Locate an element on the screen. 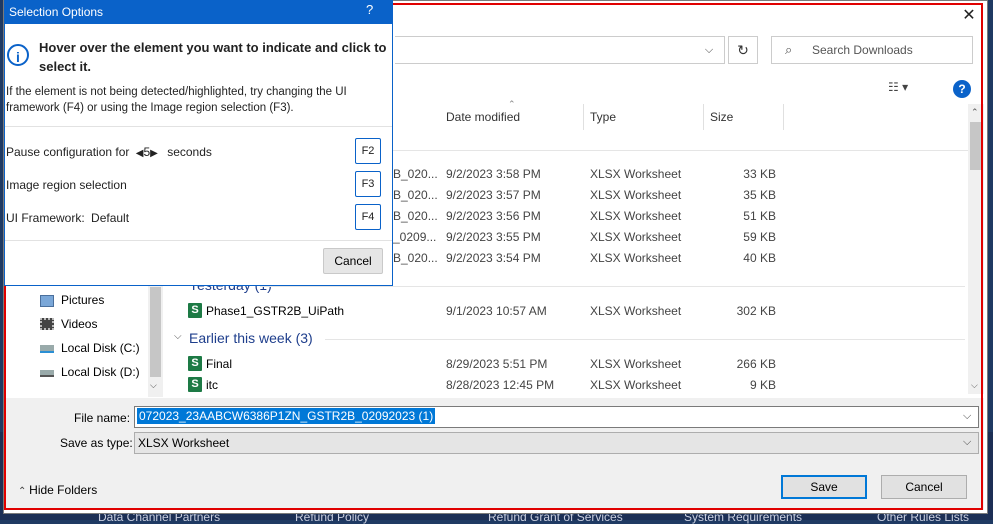 The width and height of the screenshot is (993, 524). panel-cancel-button: Cancel is located at coordinates (353, 261).